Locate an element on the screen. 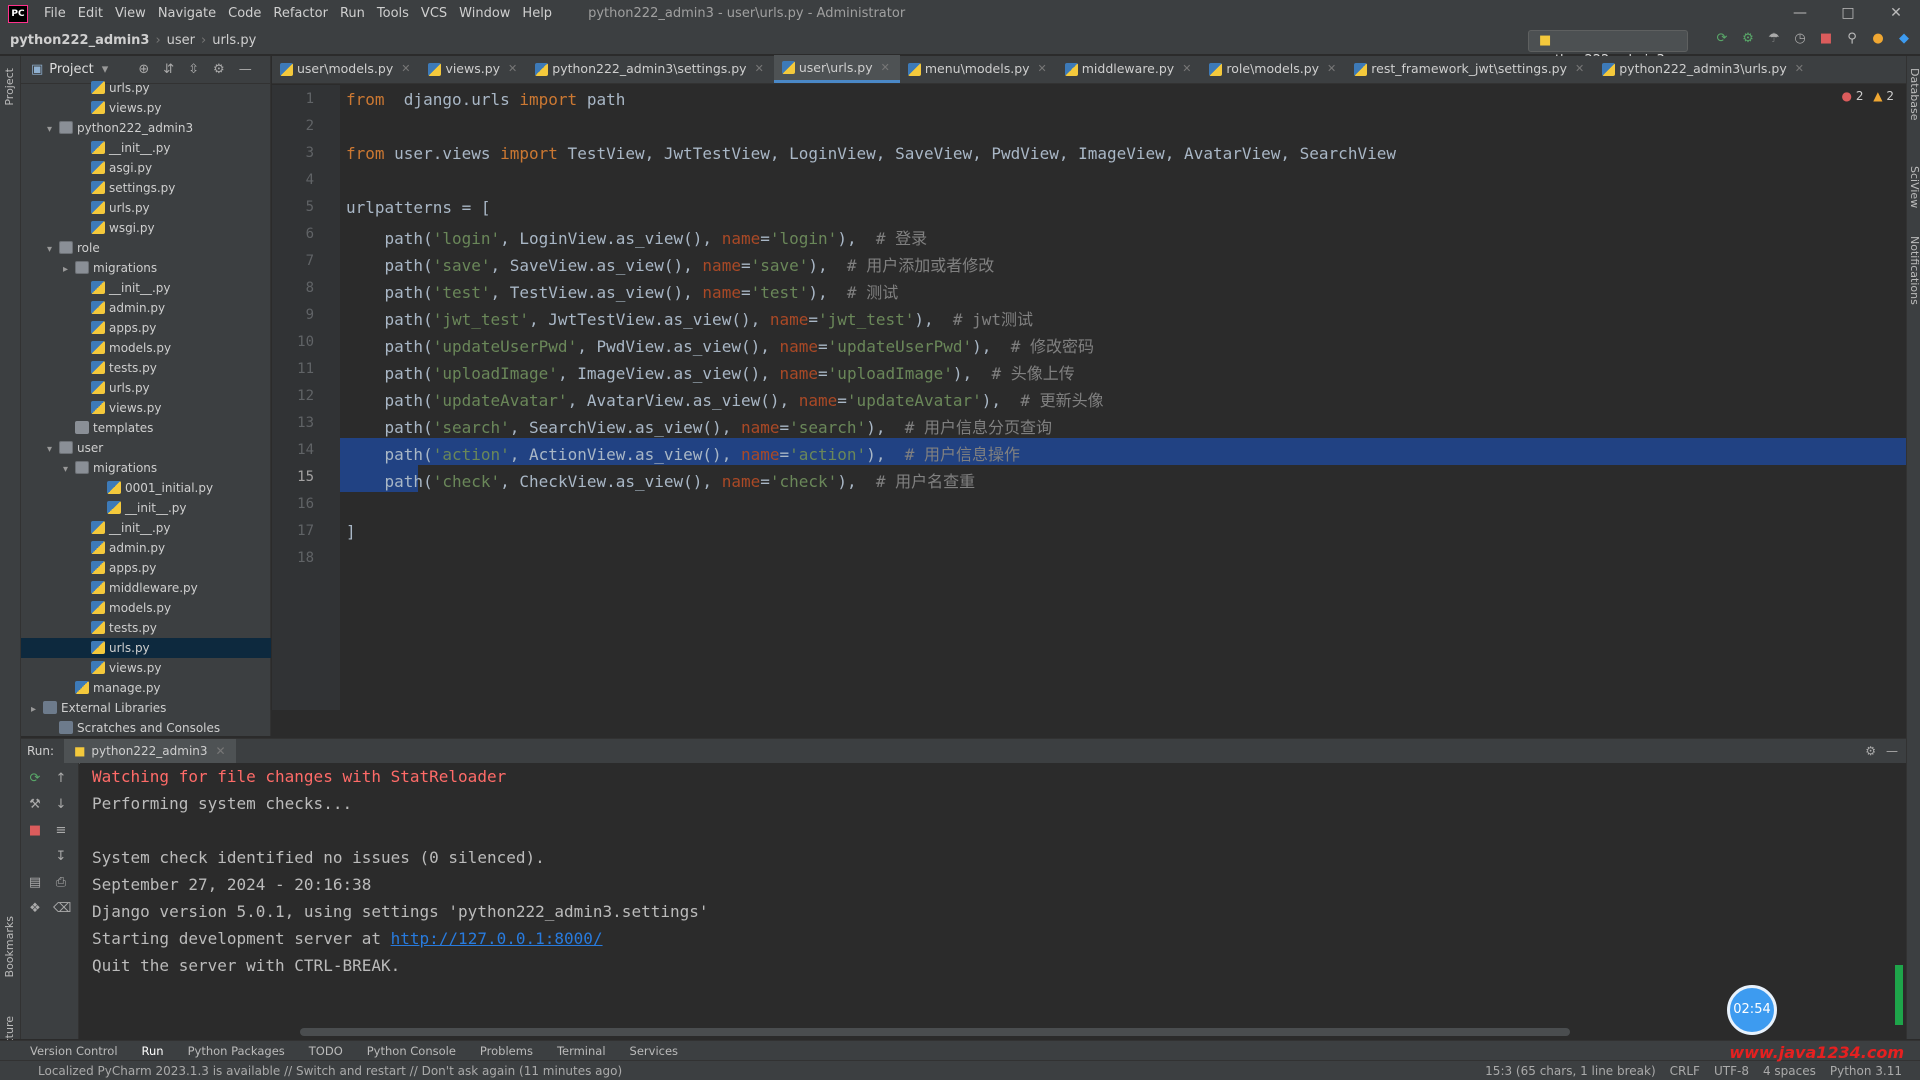 This screenshot has width=1920, height=1080. tree-item: ▸ External Libraries is located at coordinates (146, 708).